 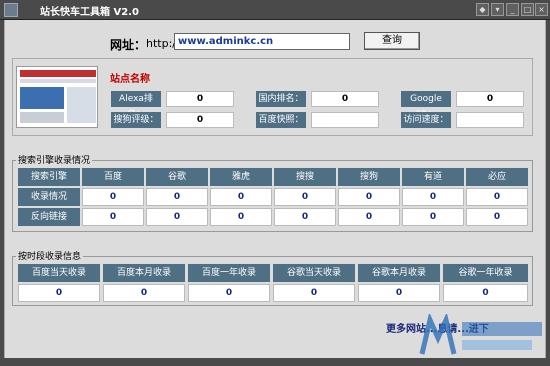 What do you see at coordinates (433, 177) in the screenshot?
I see `engine-header: 有道` at bounding box center [433, 177].